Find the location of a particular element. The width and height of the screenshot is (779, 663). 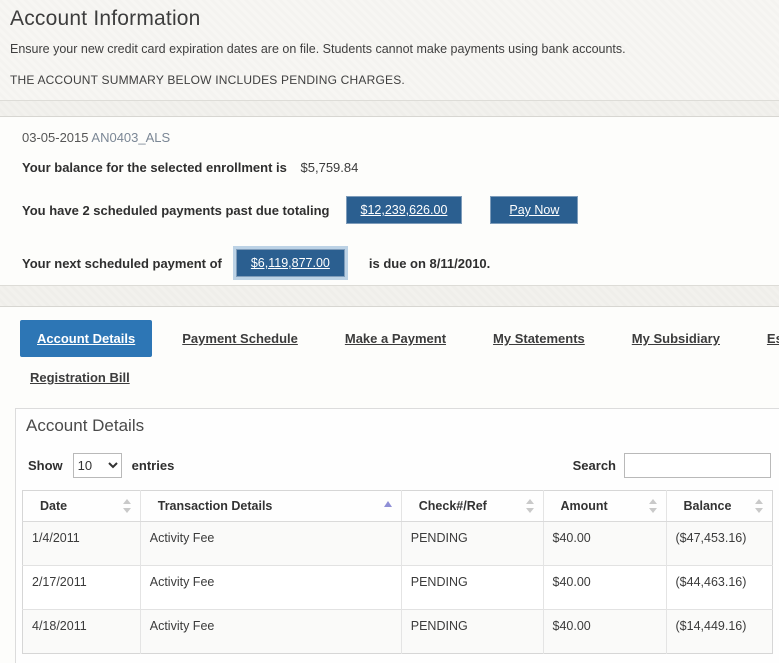

pay-now-button: Pay Now is located at coordinates (534, 210).